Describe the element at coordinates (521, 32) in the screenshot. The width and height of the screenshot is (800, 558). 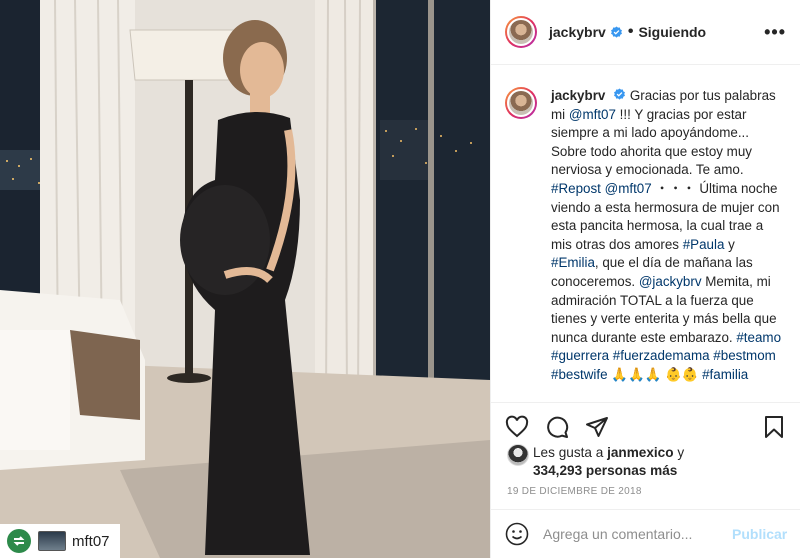
I see `avatar` at that location.